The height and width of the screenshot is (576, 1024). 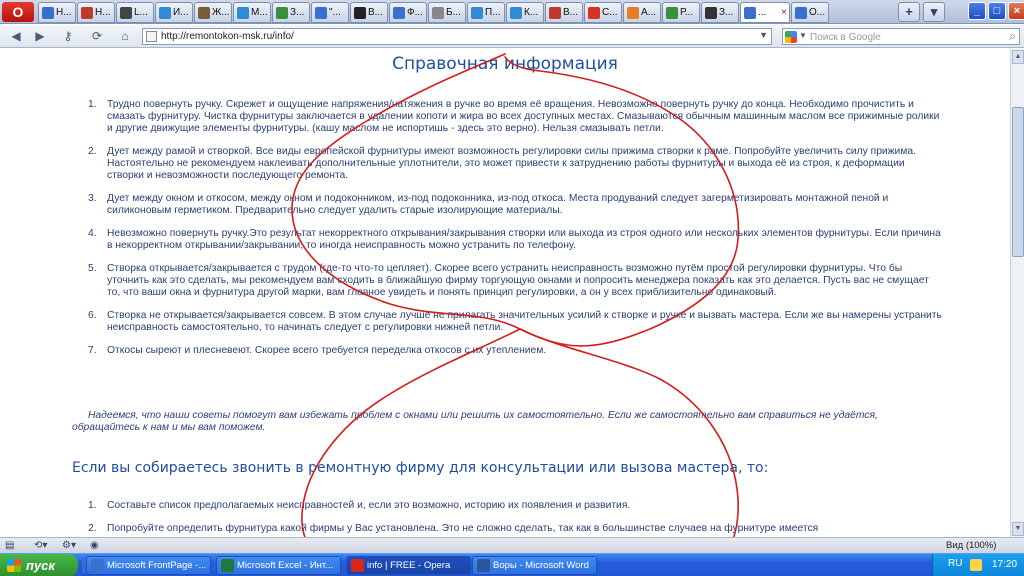 I want to click on tab-close-icon: ×, so click(x=784, y=12).